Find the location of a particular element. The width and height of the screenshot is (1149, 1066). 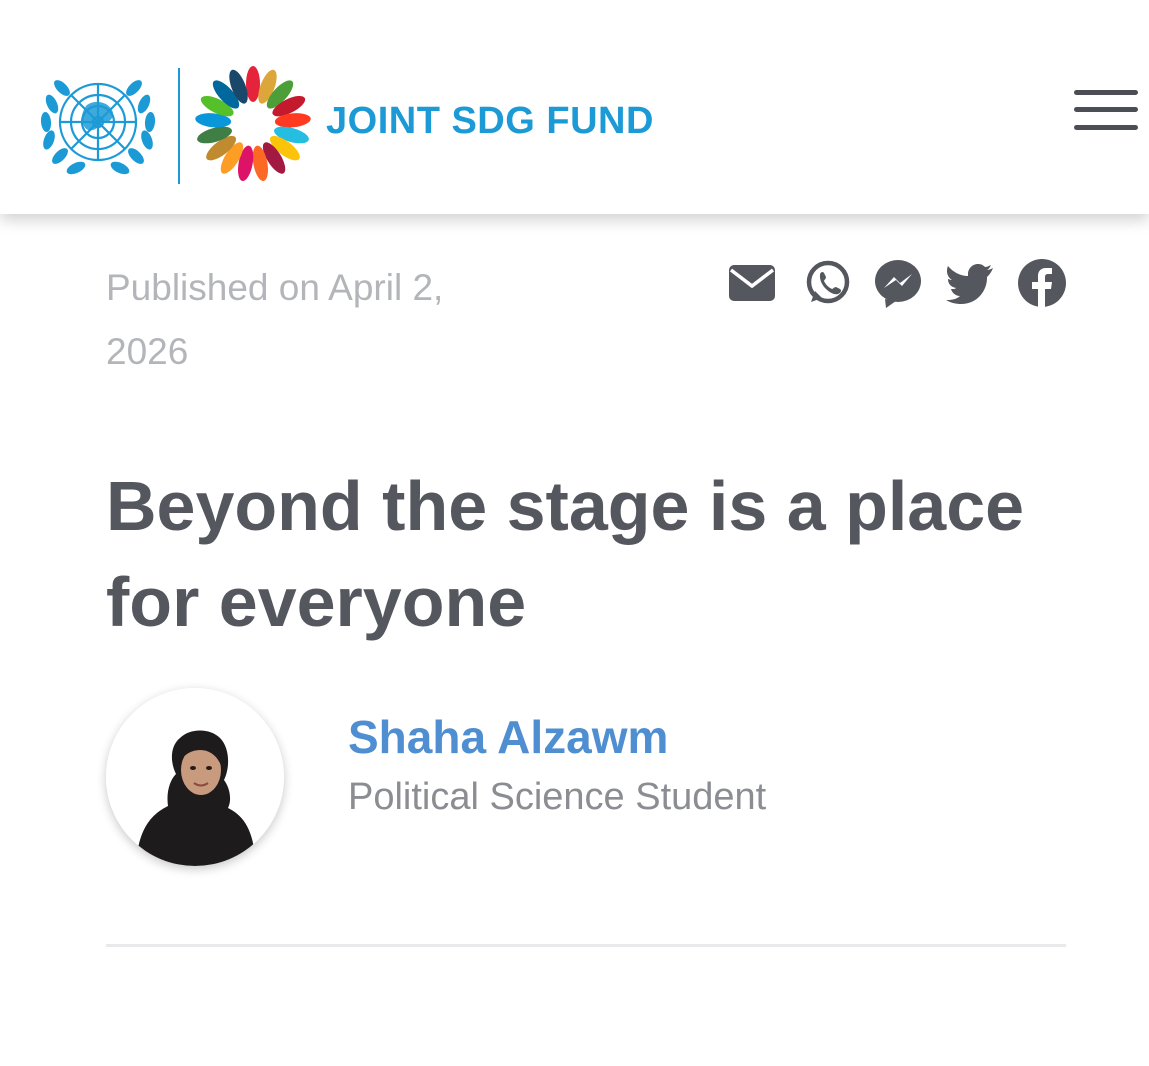

facebook-icon is located at coordinates (1042, 283).